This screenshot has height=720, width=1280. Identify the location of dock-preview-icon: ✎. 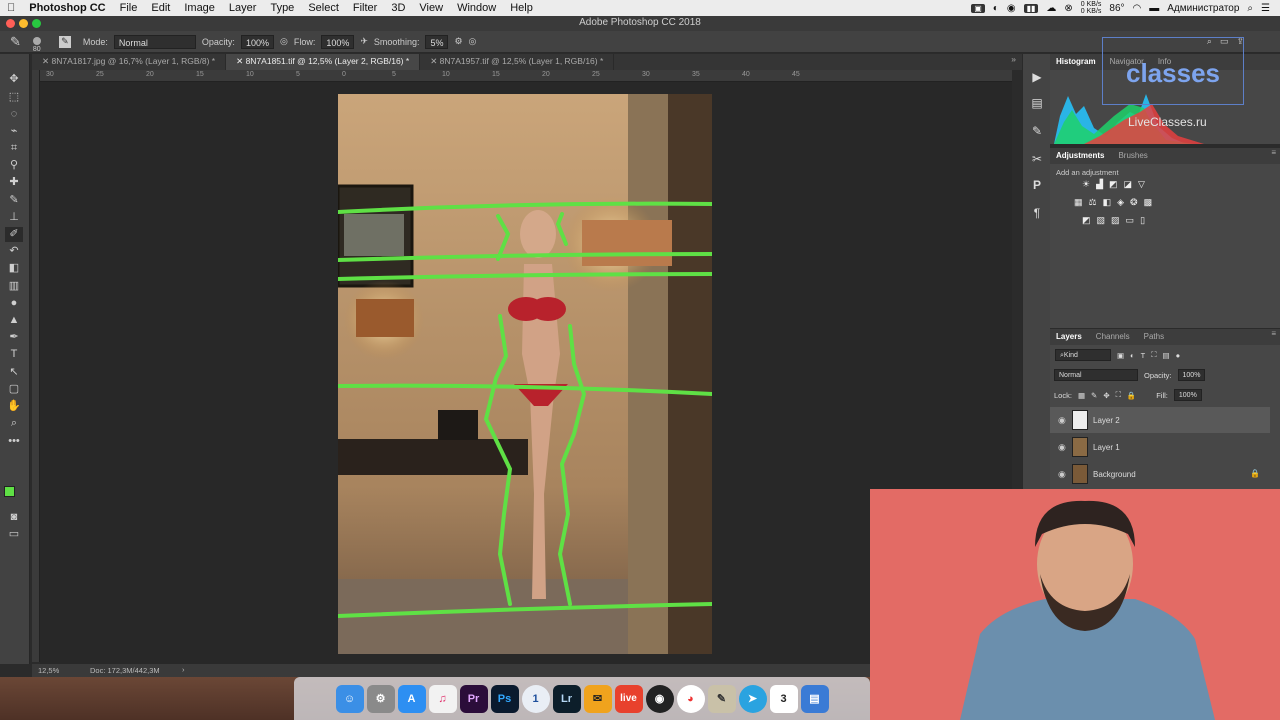
(721, 698).